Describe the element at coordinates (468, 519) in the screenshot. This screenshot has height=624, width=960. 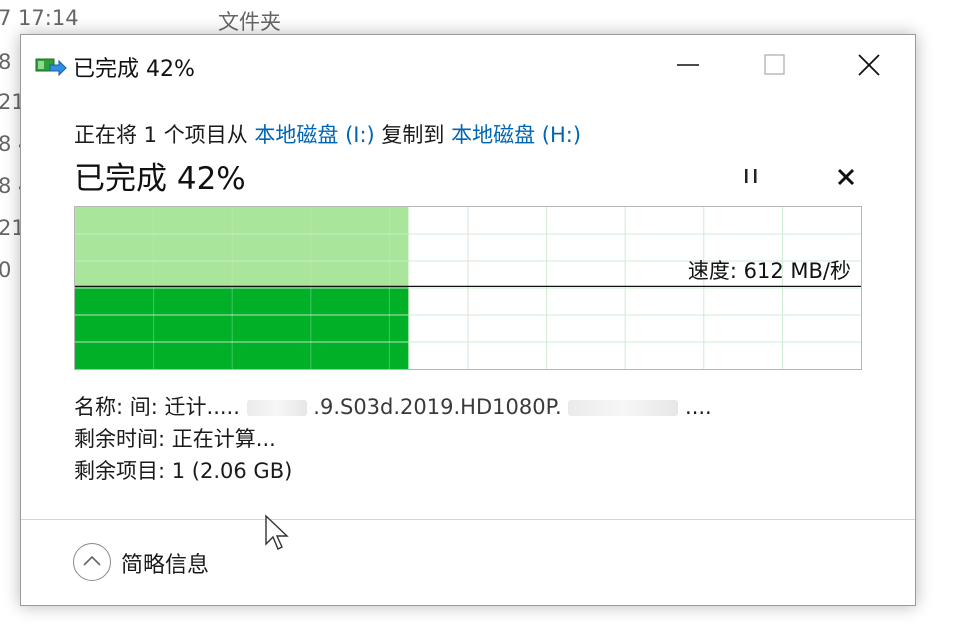
I see `footer-divider` at that location.